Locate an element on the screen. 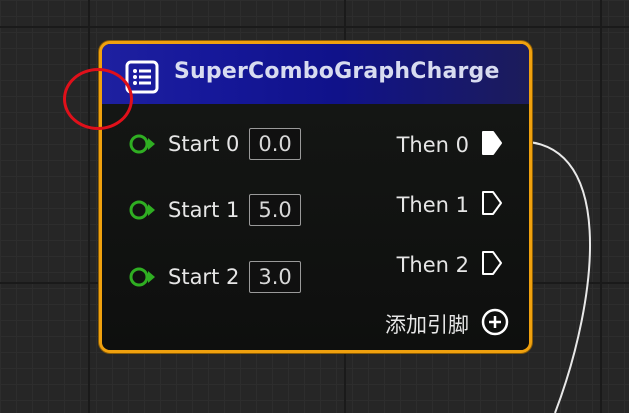 Image resolution: width=629 pixels, height=413 pixels. input-pin-row-0: Start 0 0.0 is located at coordinates (214, 144).